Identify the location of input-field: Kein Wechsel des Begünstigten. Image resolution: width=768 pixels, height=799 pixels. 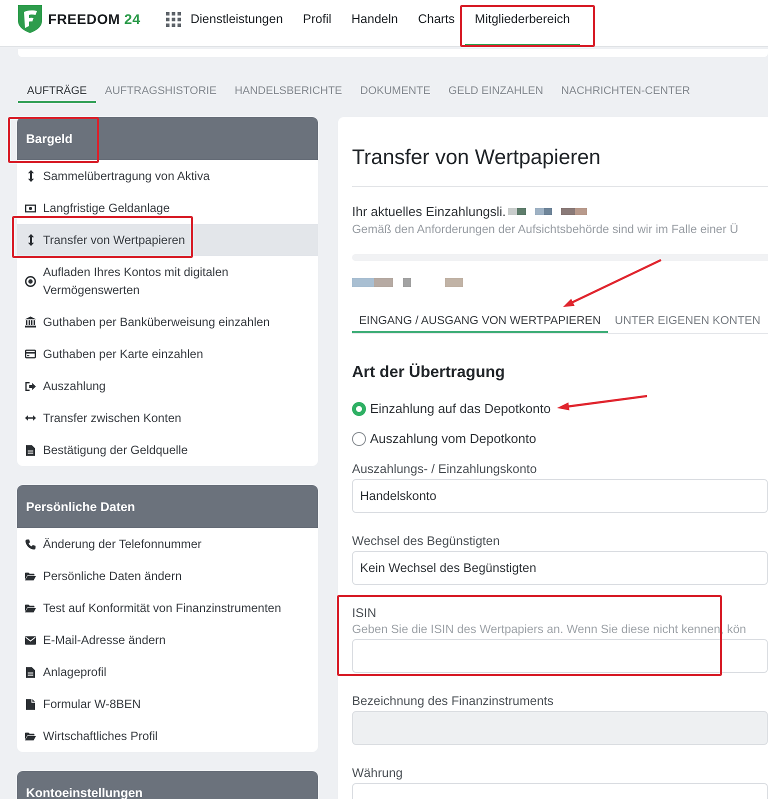
(560, 568).